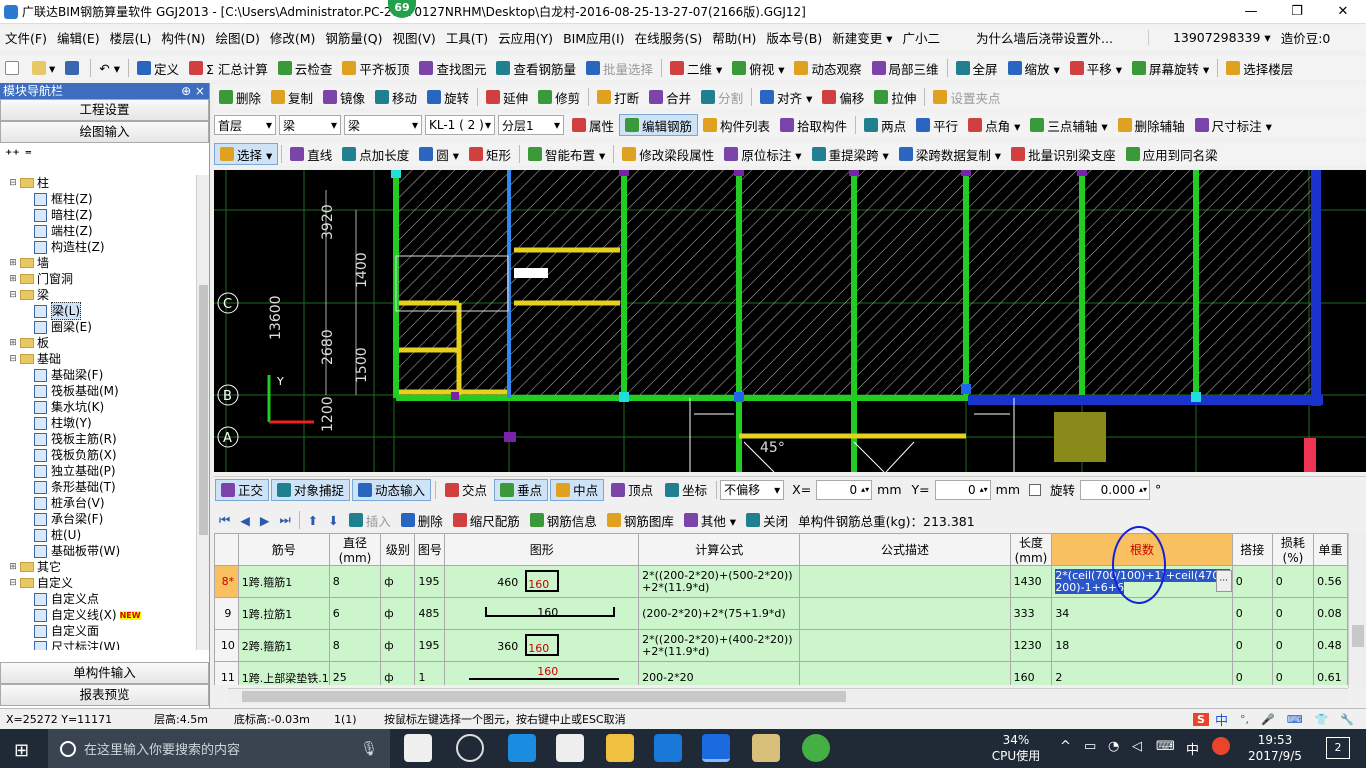  What do you see at coordinates (98, 615) in the screenshot?
I see `tree-item: 自定义线(X) NEW` at bounding box center [98, 615].